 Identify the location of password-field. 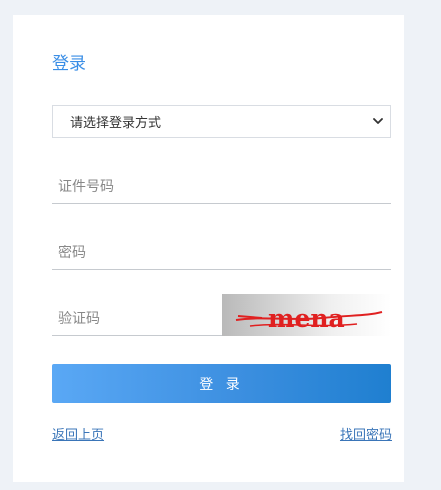
(224, 252).